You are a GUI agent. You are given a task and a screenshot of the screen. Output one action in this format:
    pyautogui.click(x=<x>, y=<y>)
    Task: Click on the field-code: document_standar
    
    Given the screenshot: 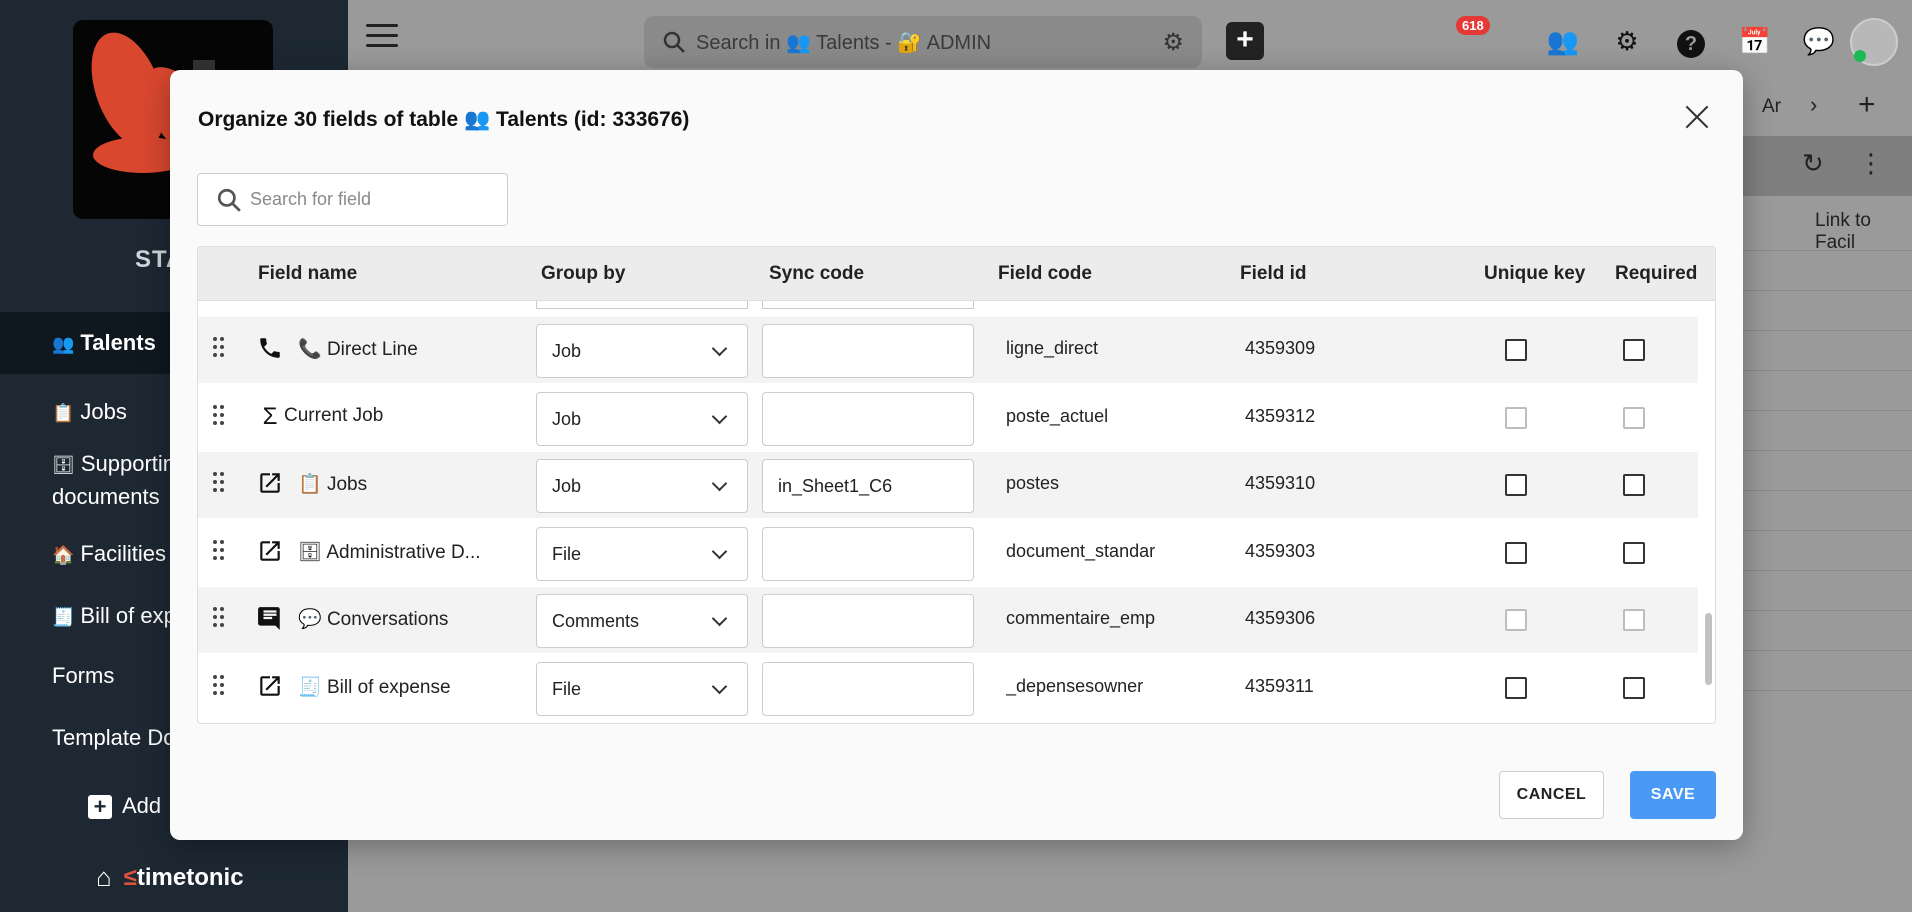 What is the action you would take?
    pyautogui.click(x=1081, y=551)
    